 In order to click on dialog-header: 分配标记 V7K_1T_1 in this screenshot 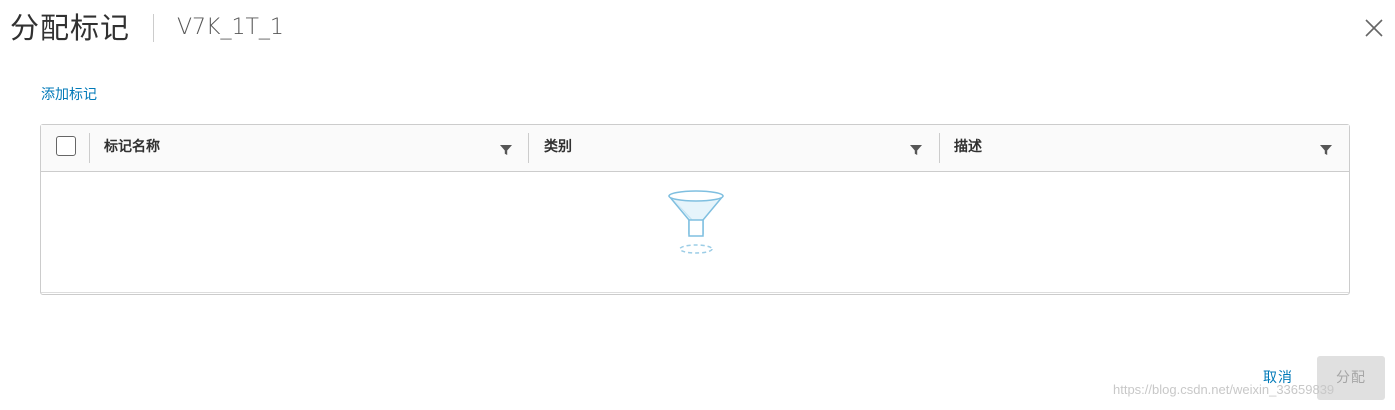, I will do `click(697, 30)`.